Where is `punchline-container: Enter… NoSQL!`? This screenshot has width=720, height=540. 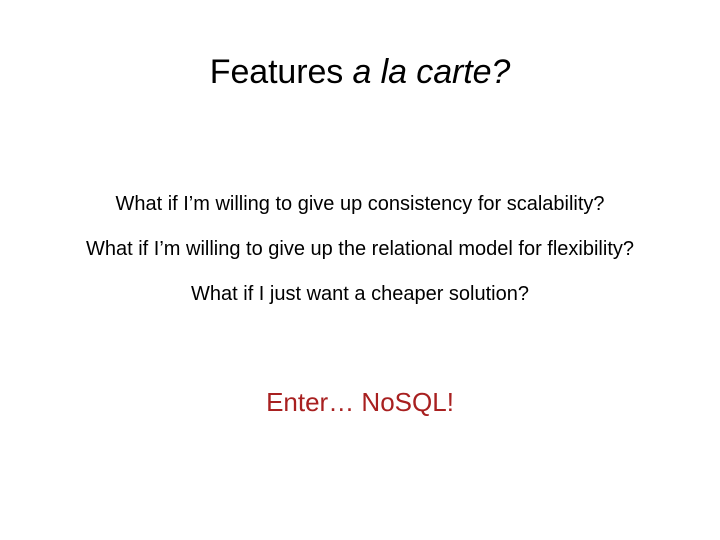
punchline-container: Enter… NoSQL! is located at coordinates (360, 402).